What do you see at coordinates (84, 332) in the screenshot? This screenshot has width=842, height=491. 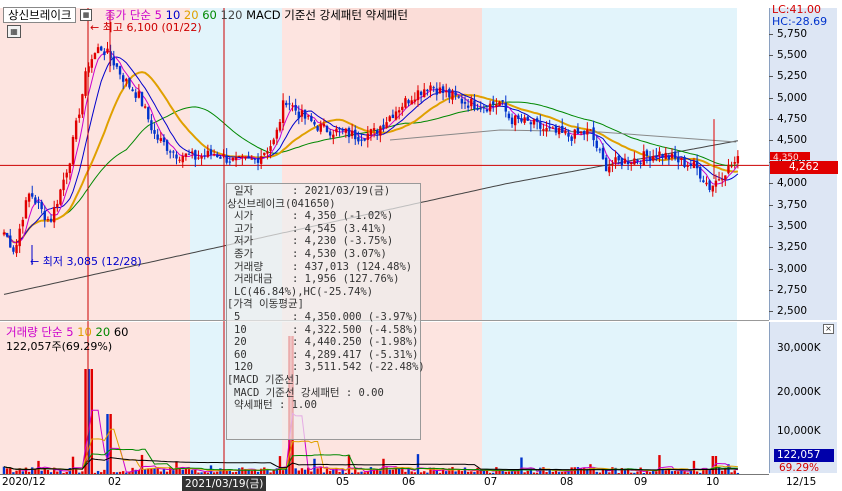 I see `vol-ma-10: 10` at bounding box center [84, 332].